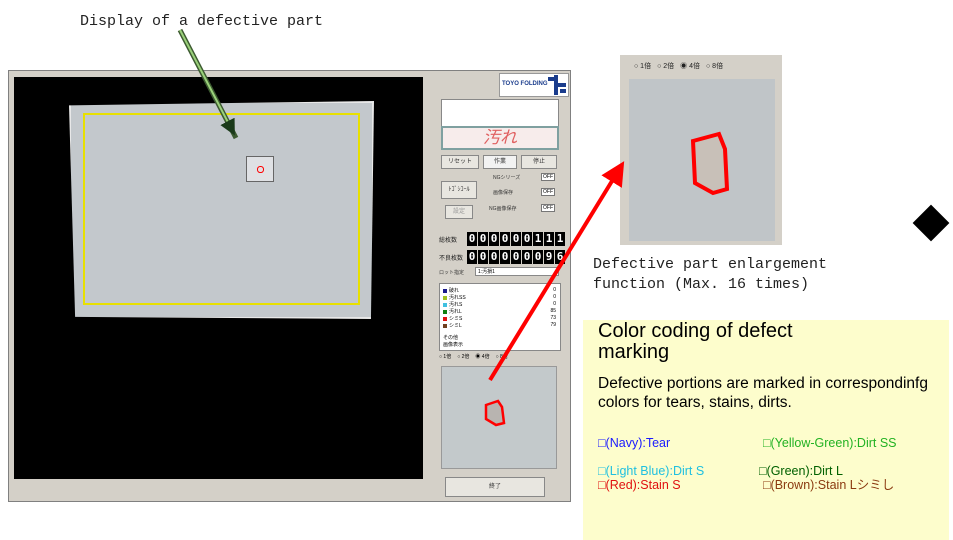 The width and height of the screenshot is (953, 540). I want to click on defect-mark, so click(260, 169).